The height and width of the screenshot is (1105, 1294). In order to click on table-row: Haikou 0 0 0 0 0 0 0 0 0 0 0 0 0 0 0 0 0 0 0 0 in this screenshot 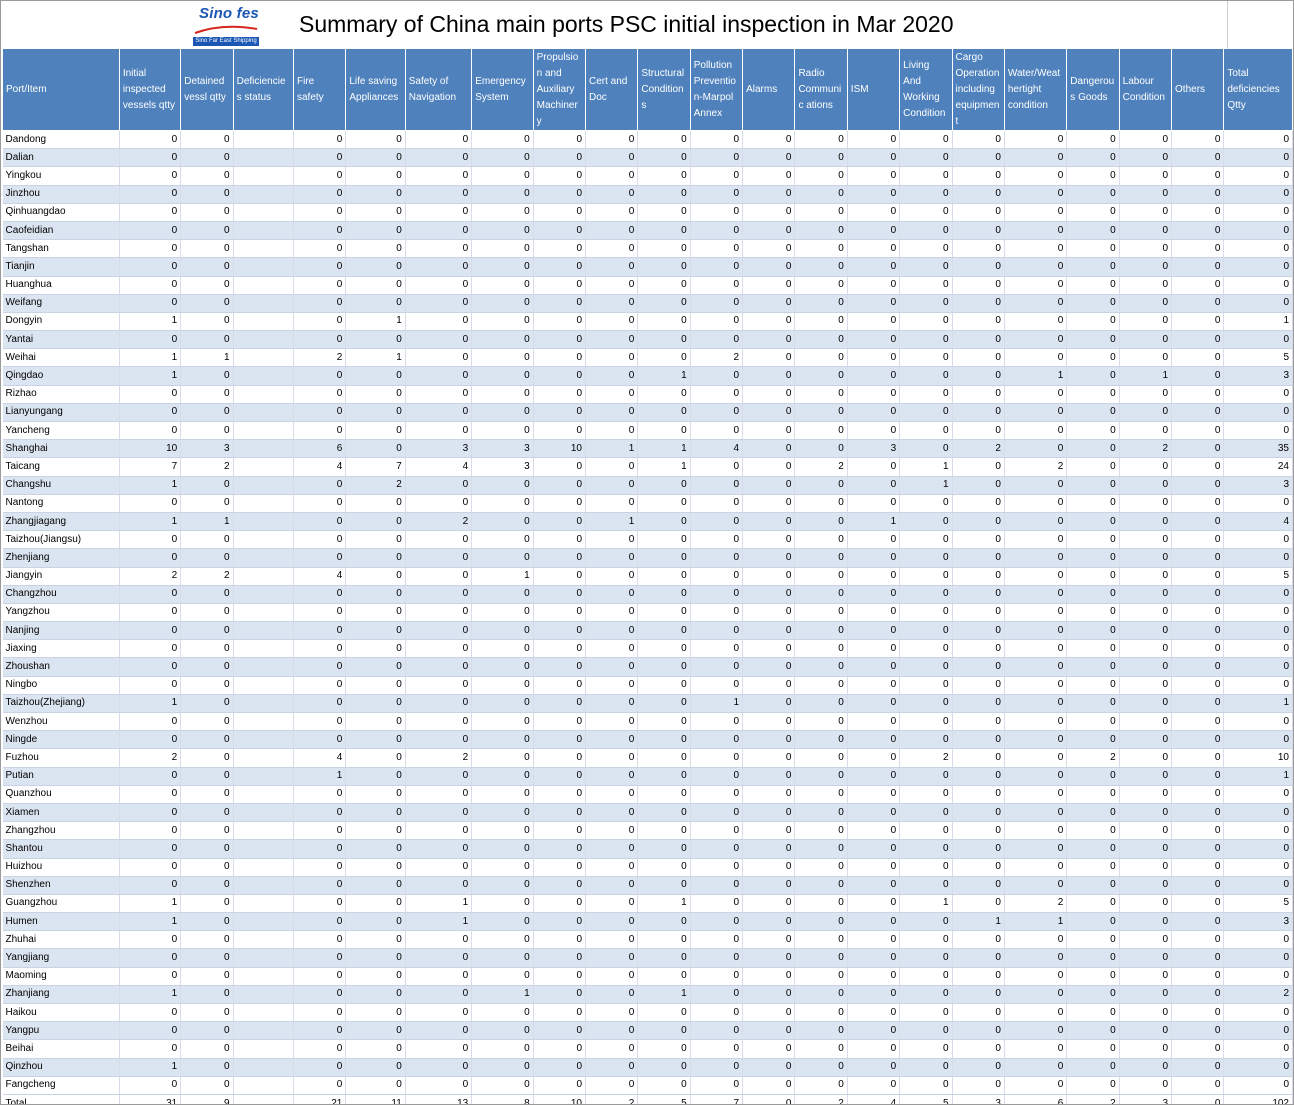, I will do `click(647, 1013)`.